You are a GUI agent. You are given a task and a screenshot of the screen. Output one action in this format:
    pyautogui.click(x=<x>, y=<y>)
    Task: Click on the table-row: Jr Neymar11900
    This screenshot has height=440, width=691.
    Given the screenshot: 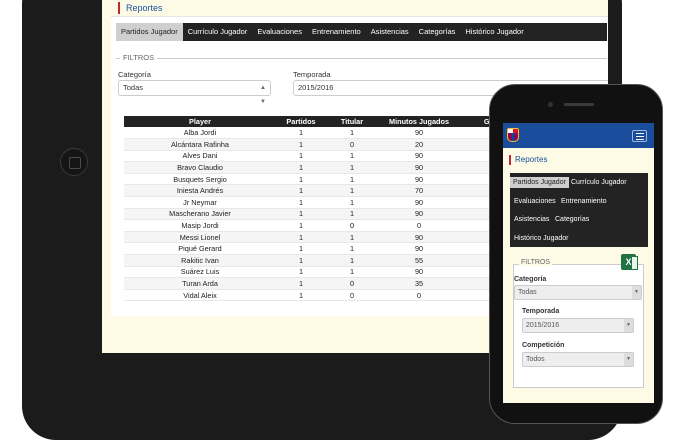 What is the action you would take?
    pyautogui.click(x=326, y=202)
    